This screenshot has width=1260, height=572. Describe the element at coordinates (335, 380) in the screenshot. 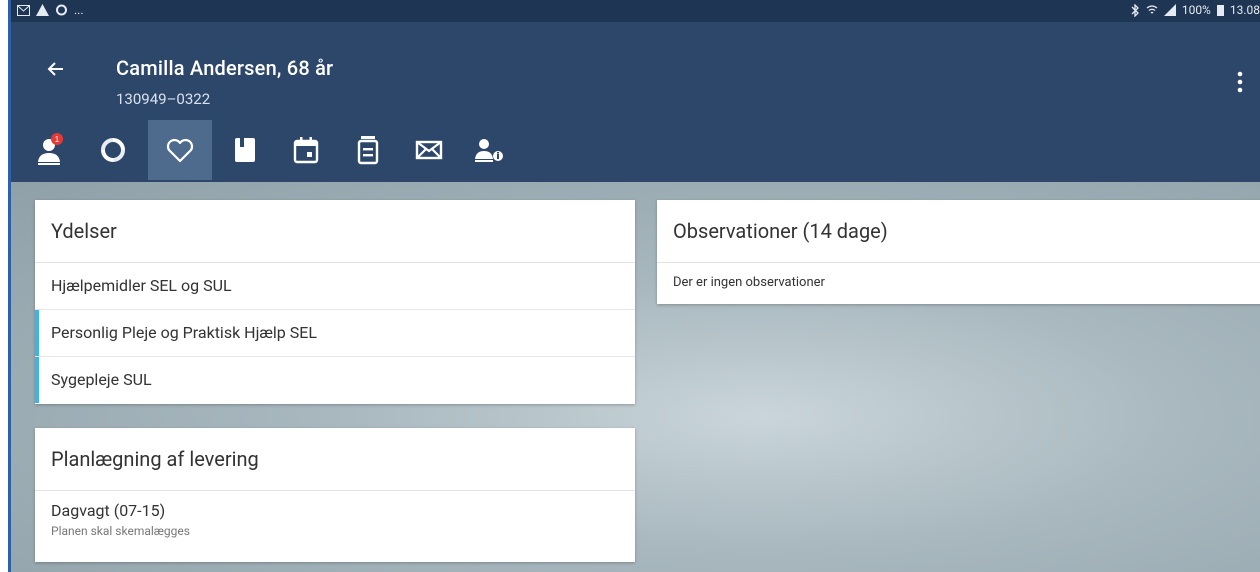

I see `list-item-sygepleje: Sygepleje SUL` at that location.